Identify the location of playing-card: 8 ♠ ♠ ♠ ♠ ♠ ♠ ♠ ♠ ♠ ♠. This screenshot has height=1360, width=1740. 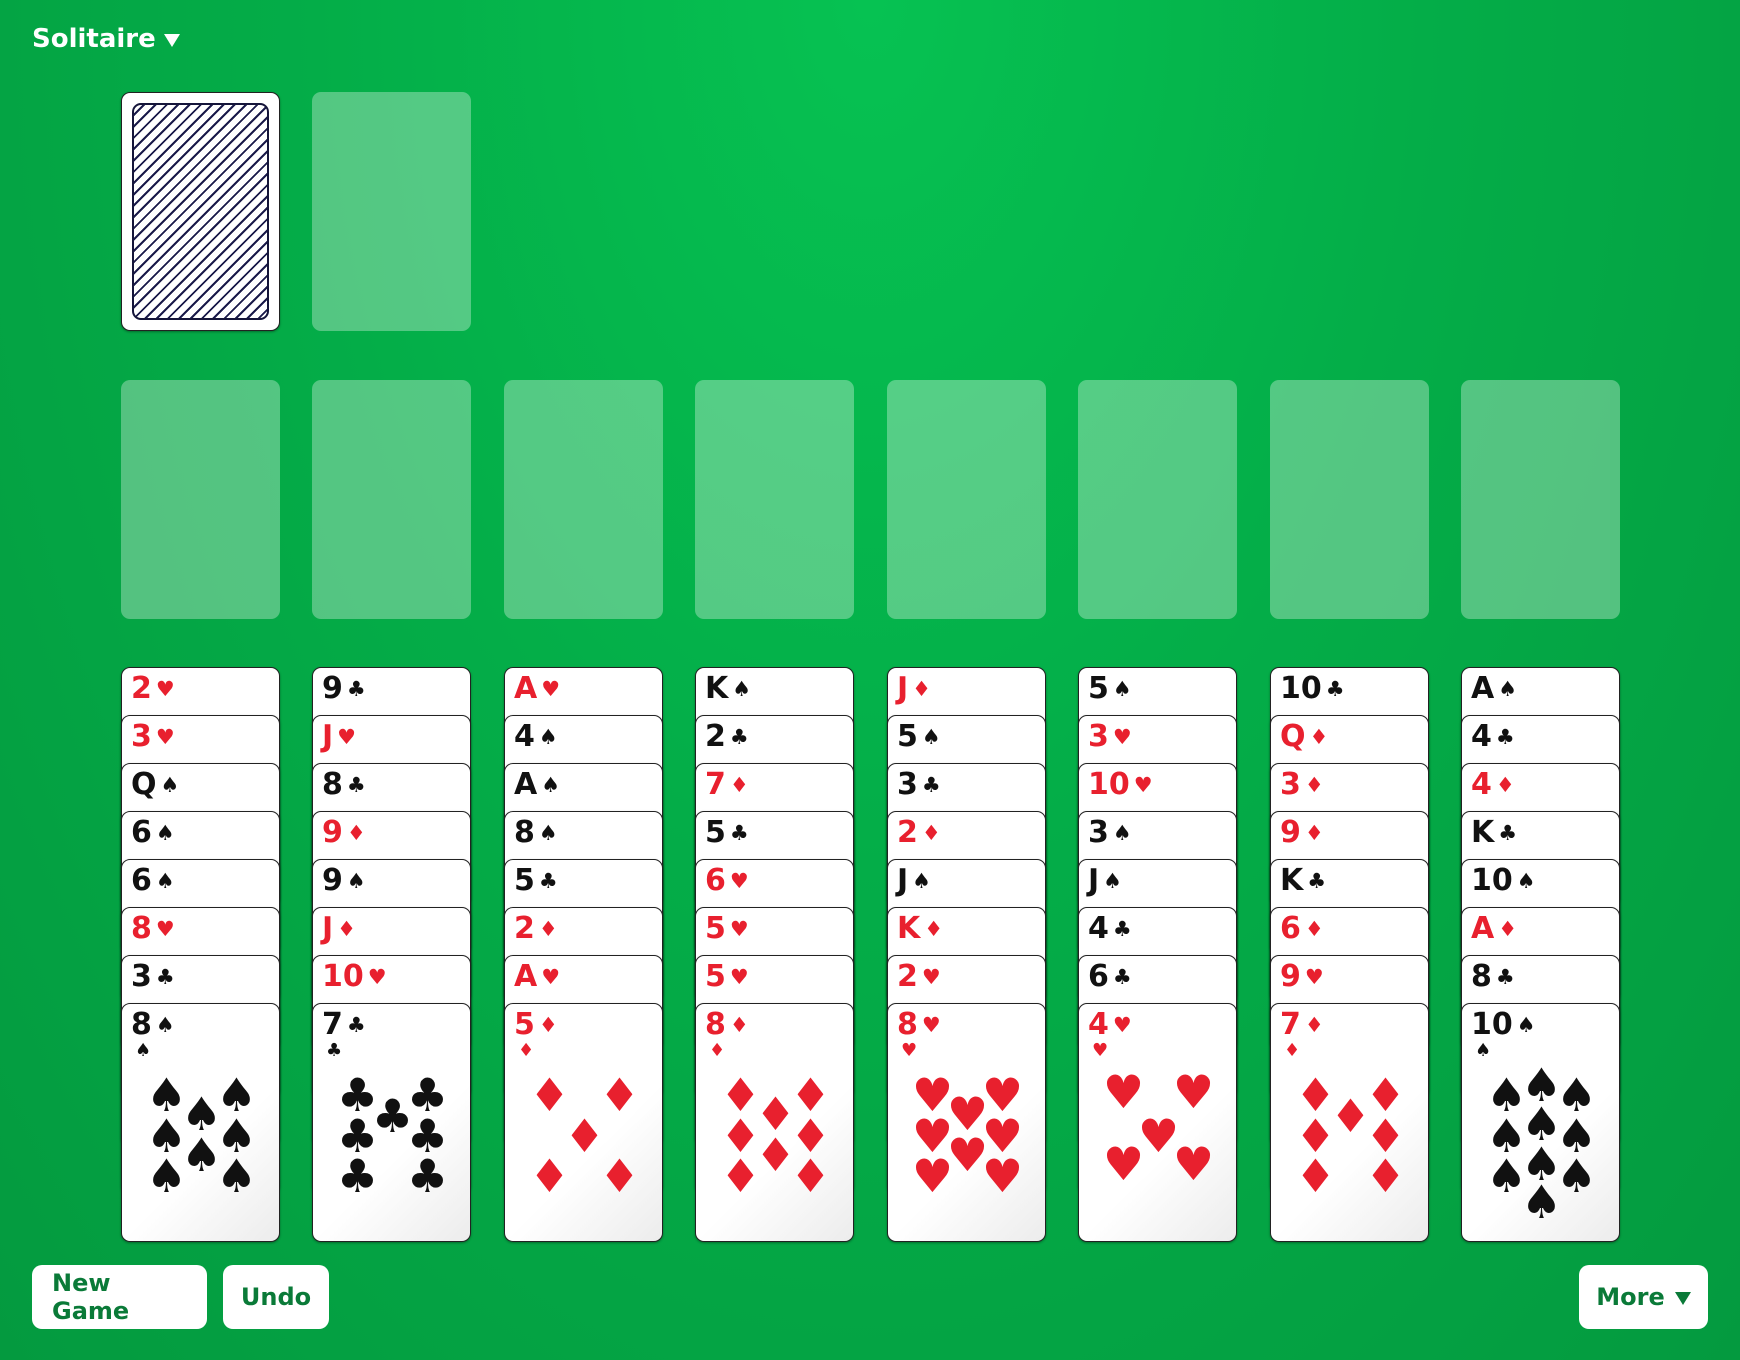
(200, 1122).